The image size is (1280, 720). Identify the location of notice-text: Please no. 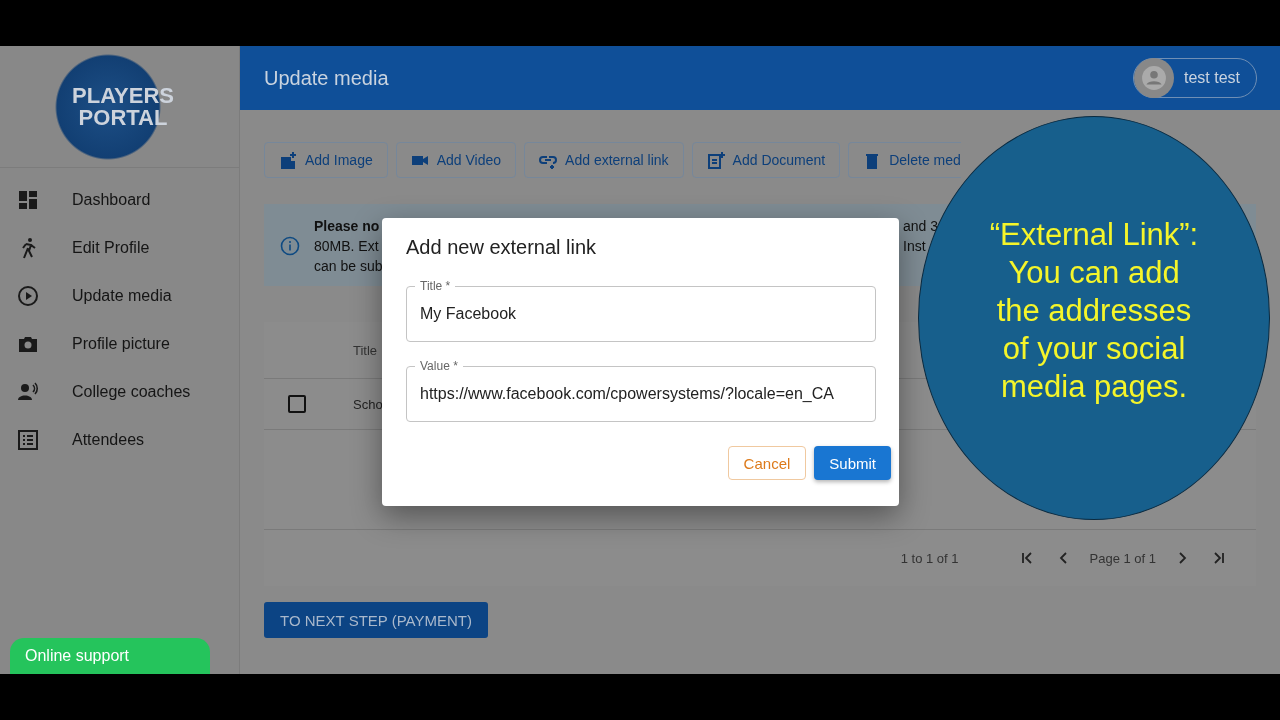
(347, 226).